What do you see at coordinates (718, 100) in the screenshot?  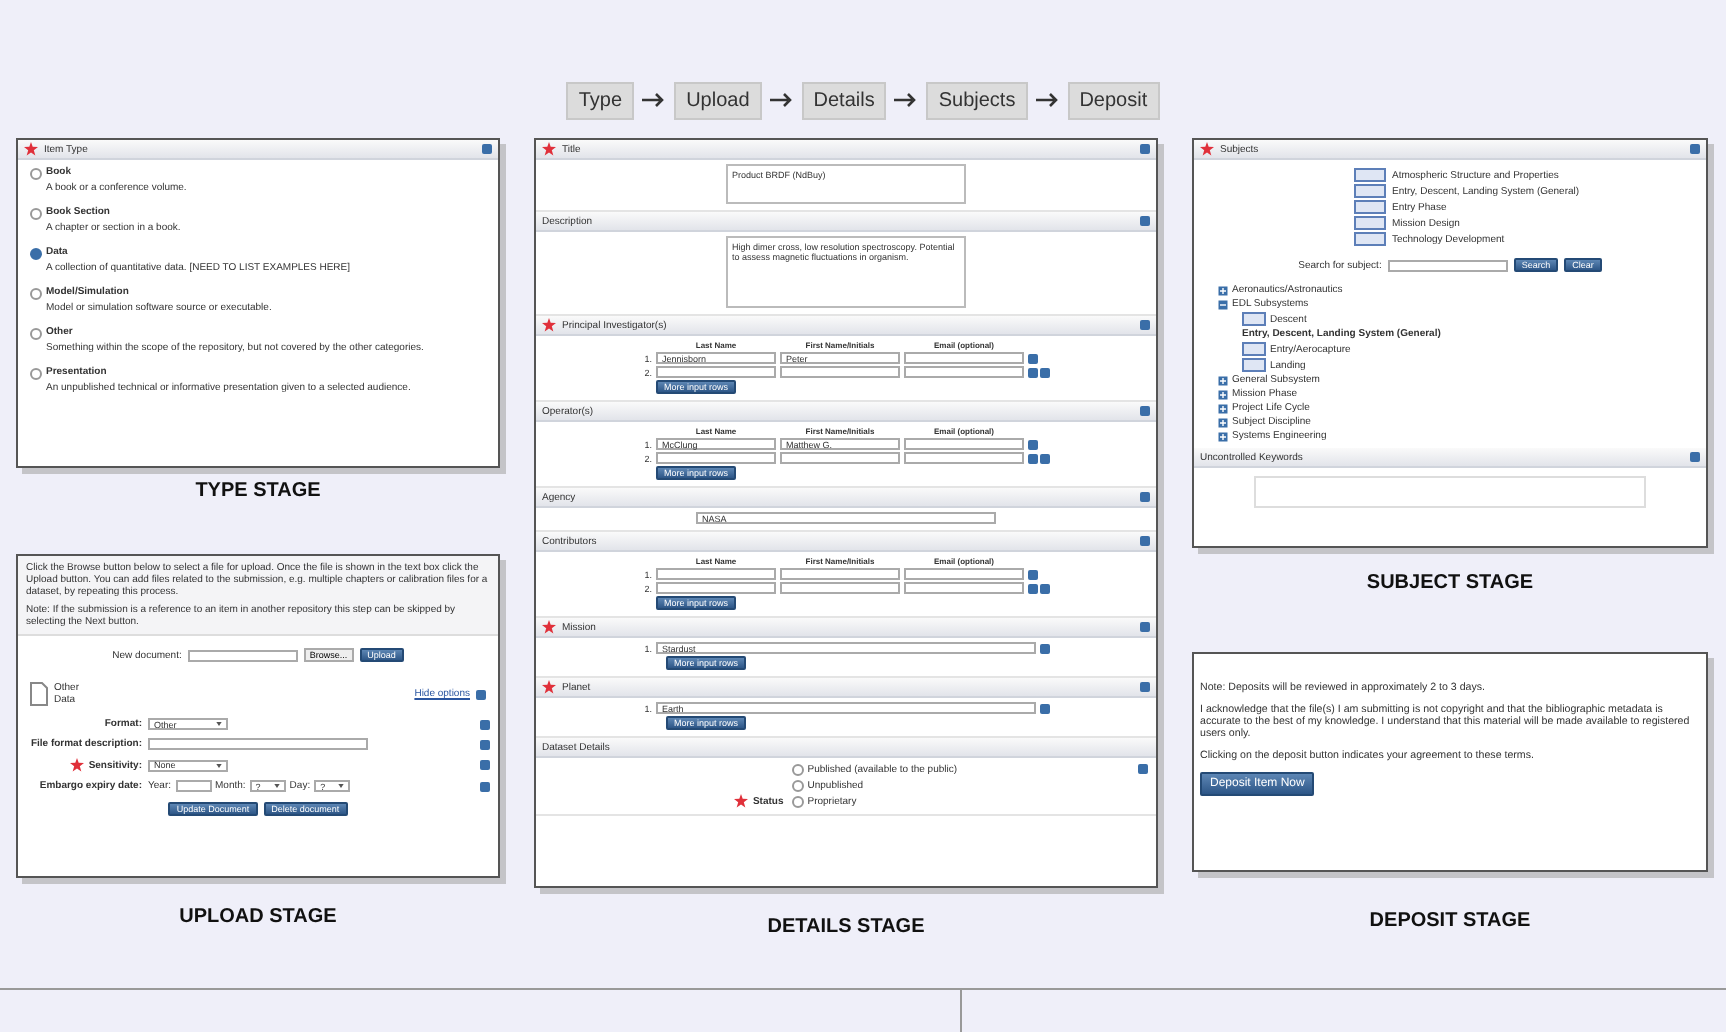 I see `step-label: Upload` at bounding box center [718, 100].